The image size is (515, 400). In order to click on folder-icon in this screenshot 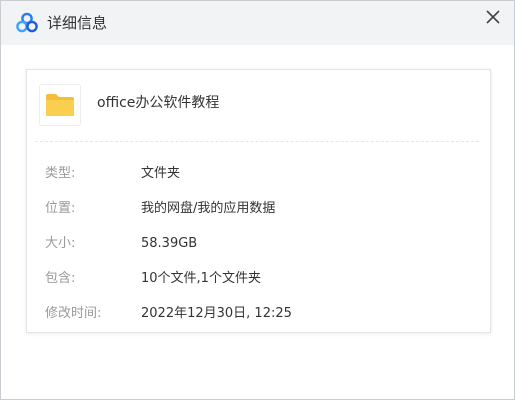, I will do `click(60, 105)`.